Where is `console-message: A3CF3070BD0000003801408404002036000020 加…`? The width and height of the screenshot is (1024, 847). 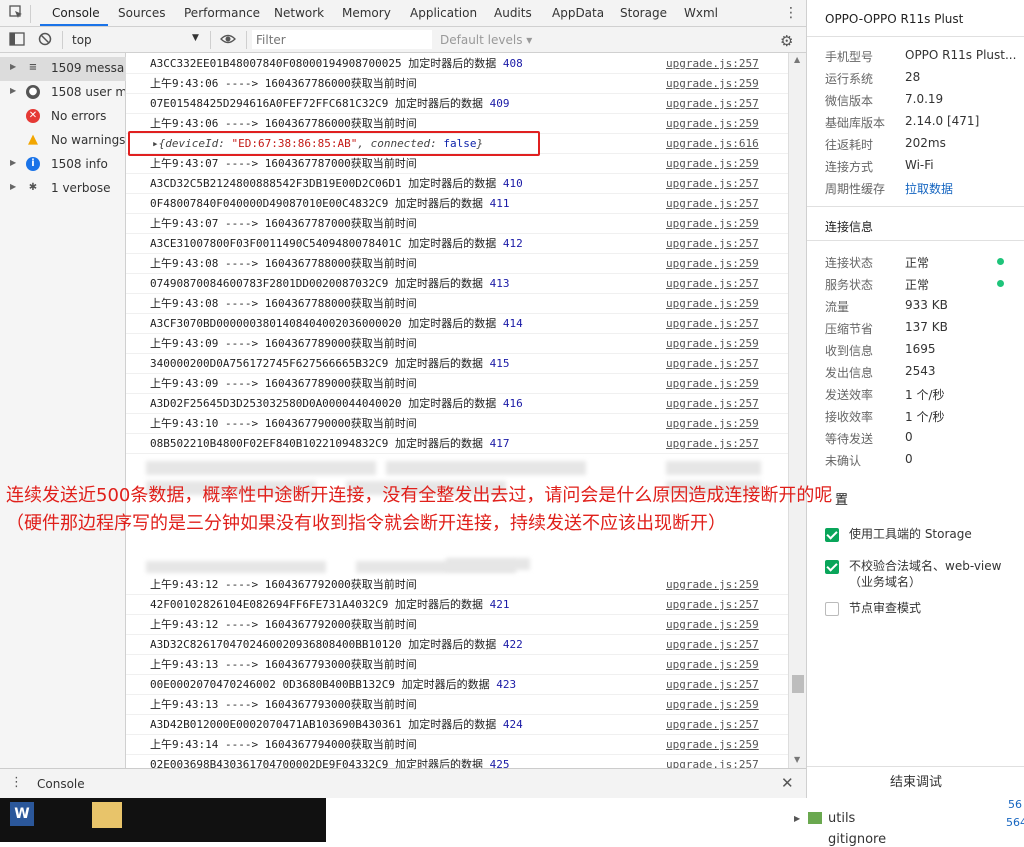 console-message: A3CF3070BD0000003801408404002036000020 加… is located at coordinates (336, 324).